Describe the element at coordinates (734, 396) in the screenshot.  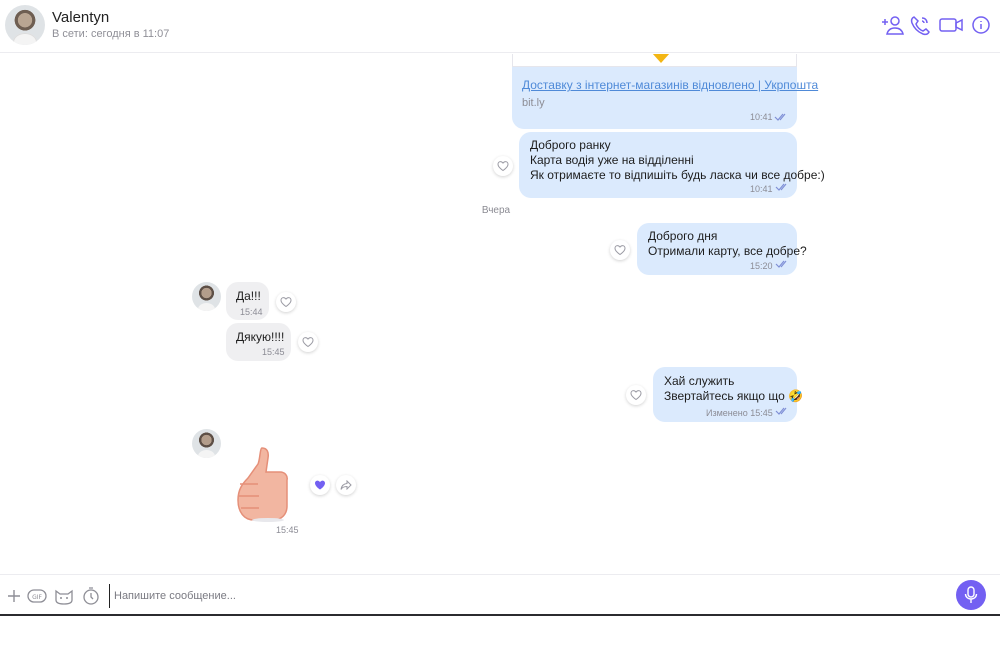
I see `message-text: Звертайтесь якщо що 🤣` at that location.